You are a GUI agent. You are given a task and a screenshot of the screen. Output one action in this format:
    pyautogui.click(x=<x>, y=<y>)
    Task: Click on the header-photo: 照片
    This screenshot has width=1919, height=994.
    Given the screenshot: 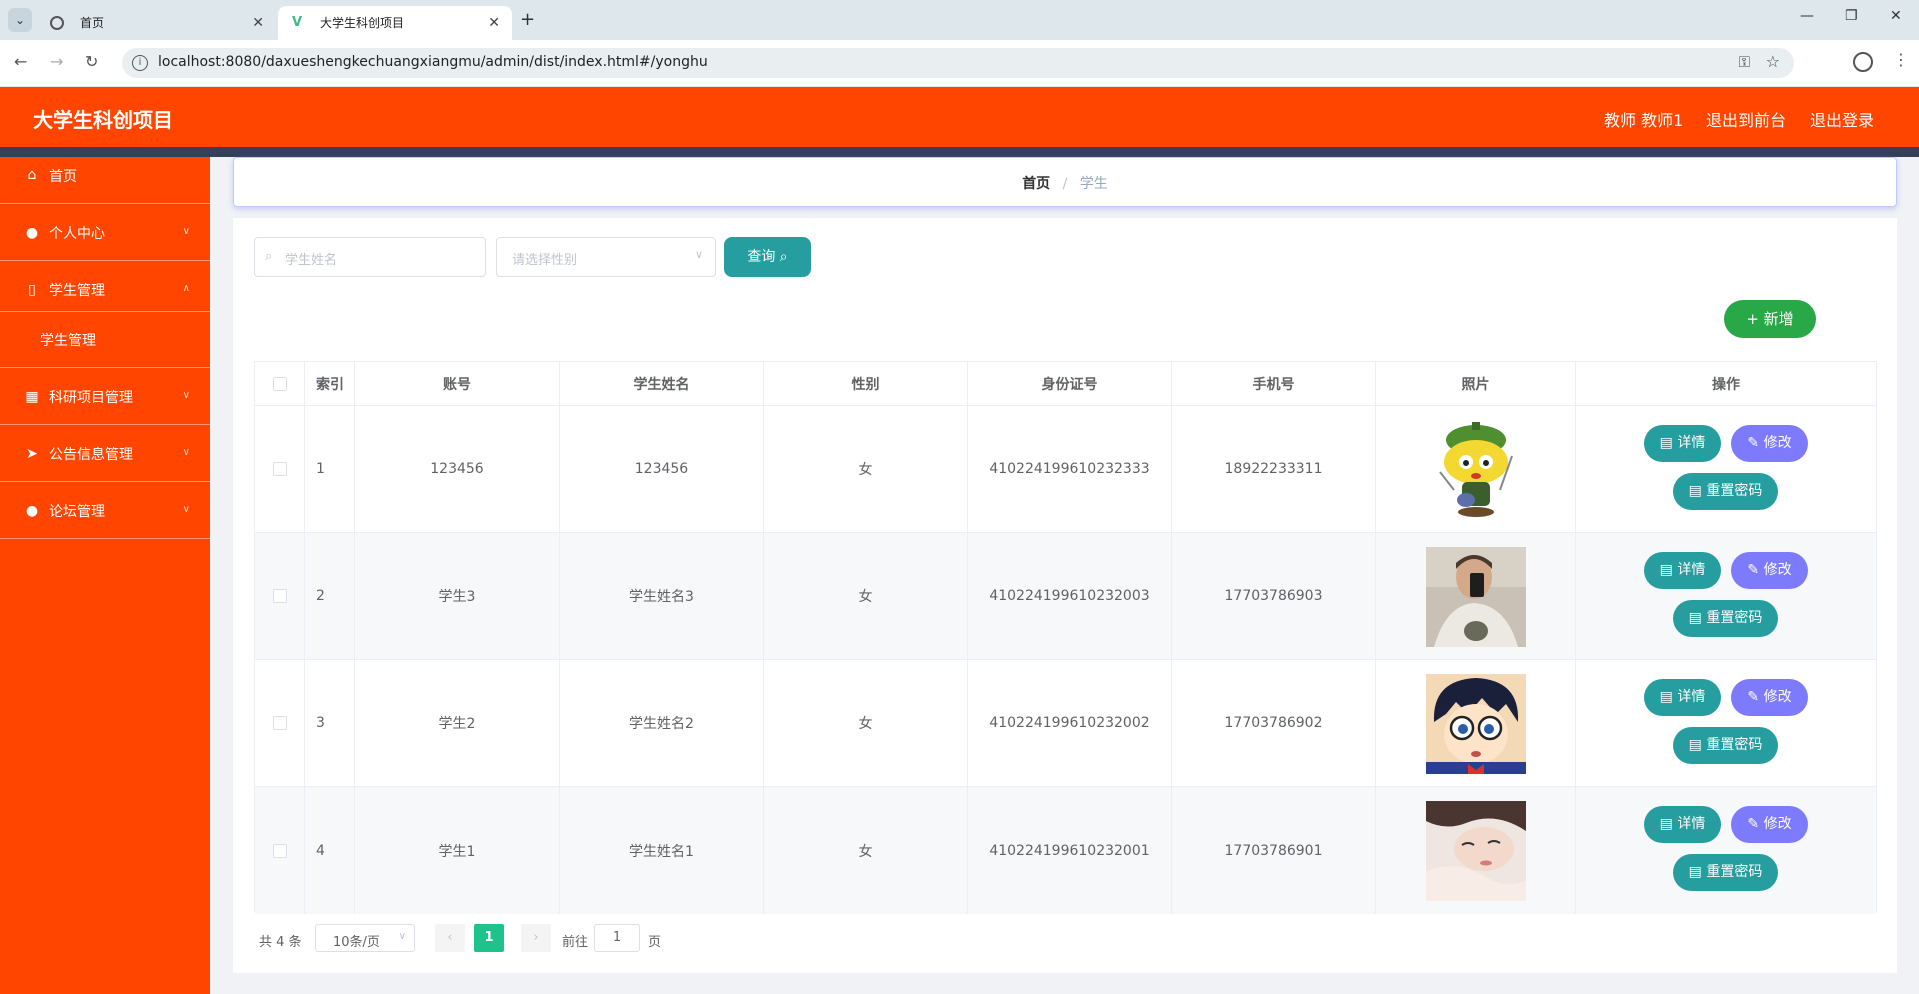 What is the action you would take?
    pyautogui.click(x=1475, y=384)
    